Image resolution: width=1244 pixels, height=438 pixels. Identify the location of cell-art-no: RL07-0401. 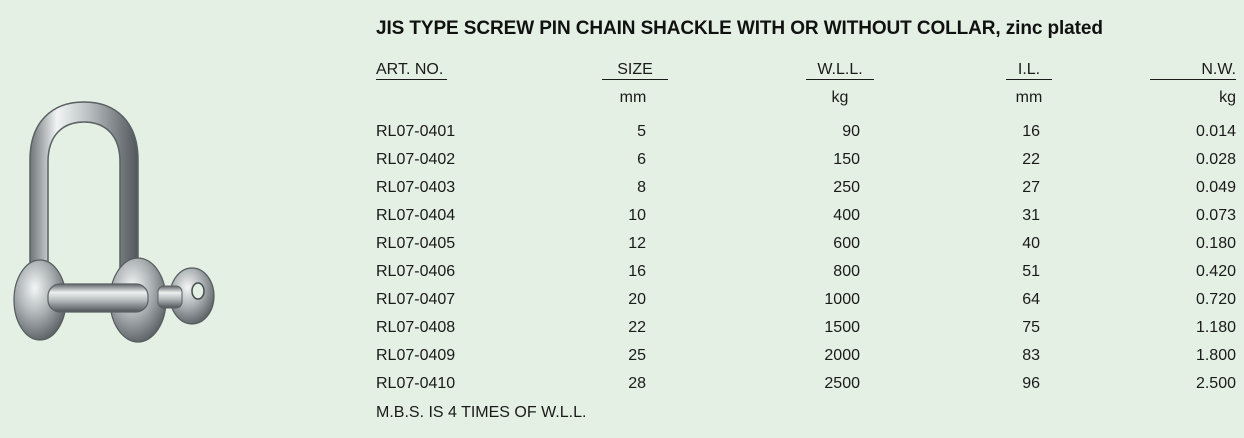
(416, 131).